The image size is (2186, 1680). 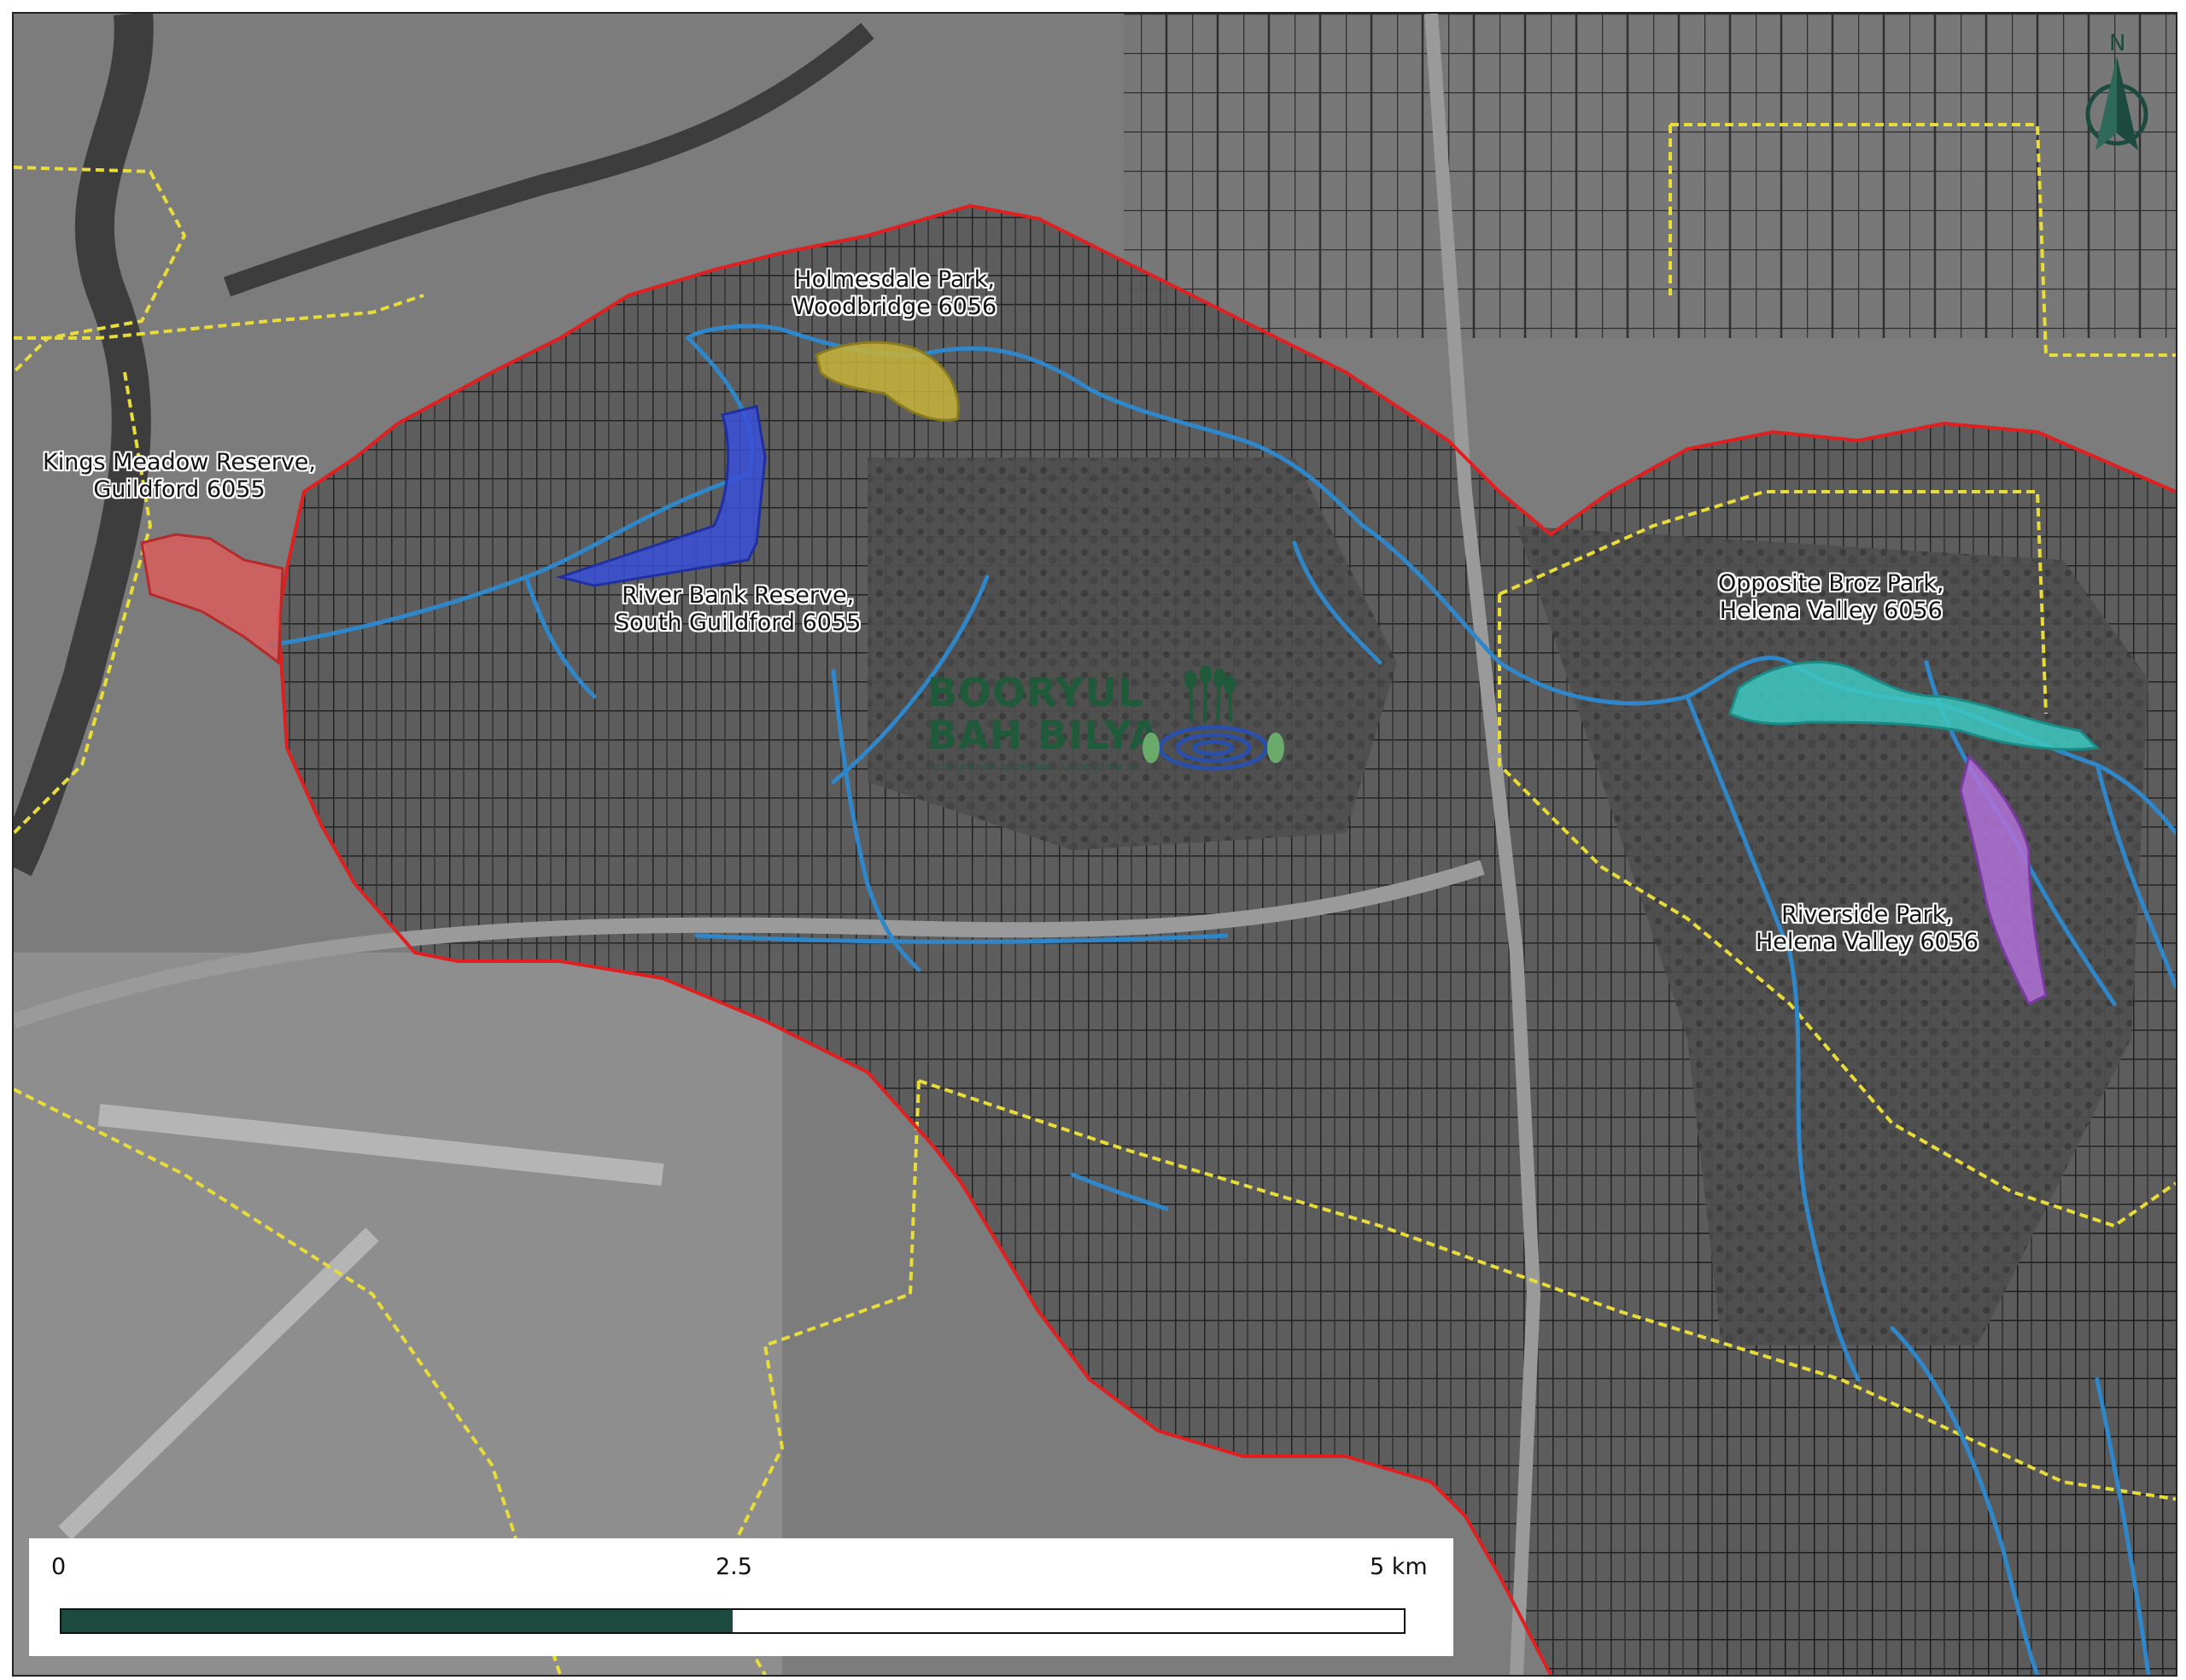 What do you see at coordinates (894, 279) in the screenshot?
I see `holmesdale-label-line-1: Holmesdale Park,` at bounding box center [894, 279].